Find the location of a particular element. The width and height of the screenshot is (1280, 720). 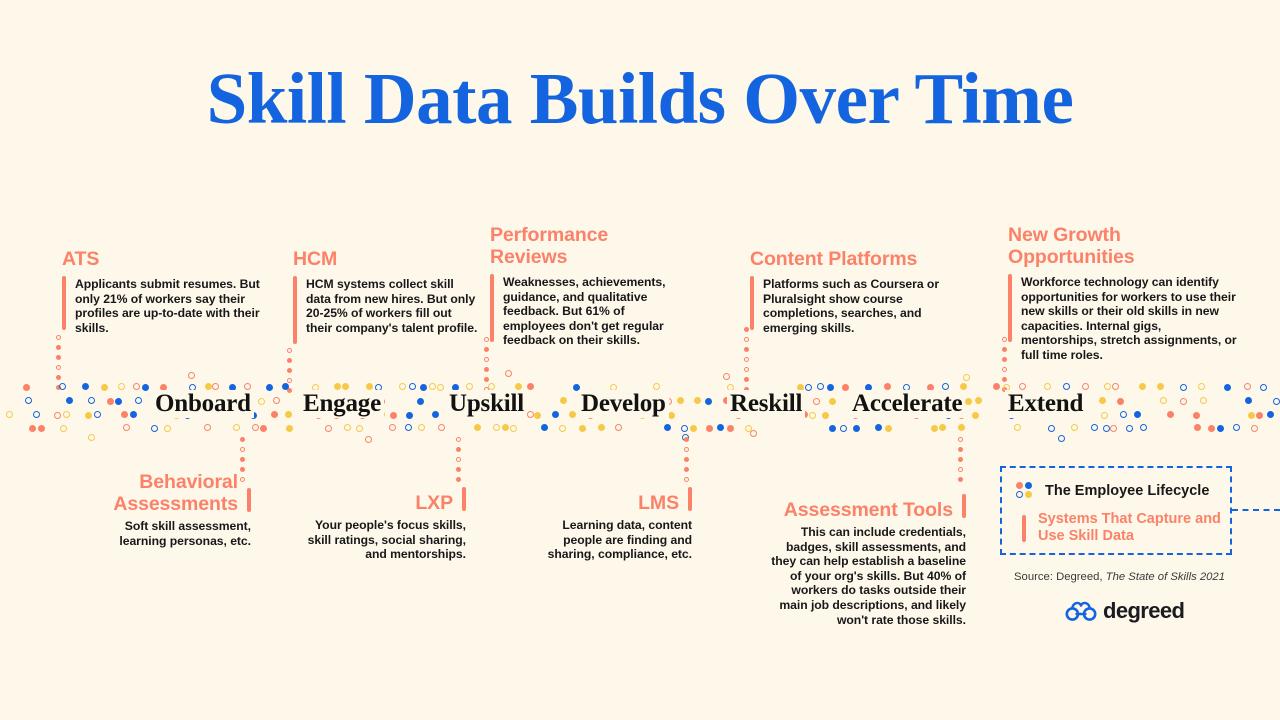

four-dot-cluster-icon is located at coordinates (1024, 490).